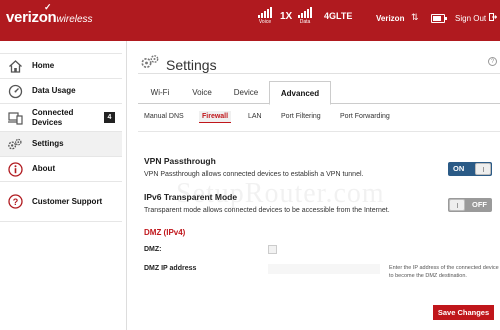 The width and height of the screenshot is (500, 330). Describe the element at coordinates (164, 116) in the screenshot. I see `subtab-manual-dns: Manual DNS` at that location.